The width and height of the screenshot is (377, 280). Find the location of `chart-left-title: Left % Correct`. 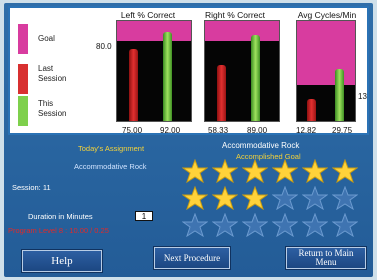

chart-left-title: Left % Correct is located at coordinates (148, 15).